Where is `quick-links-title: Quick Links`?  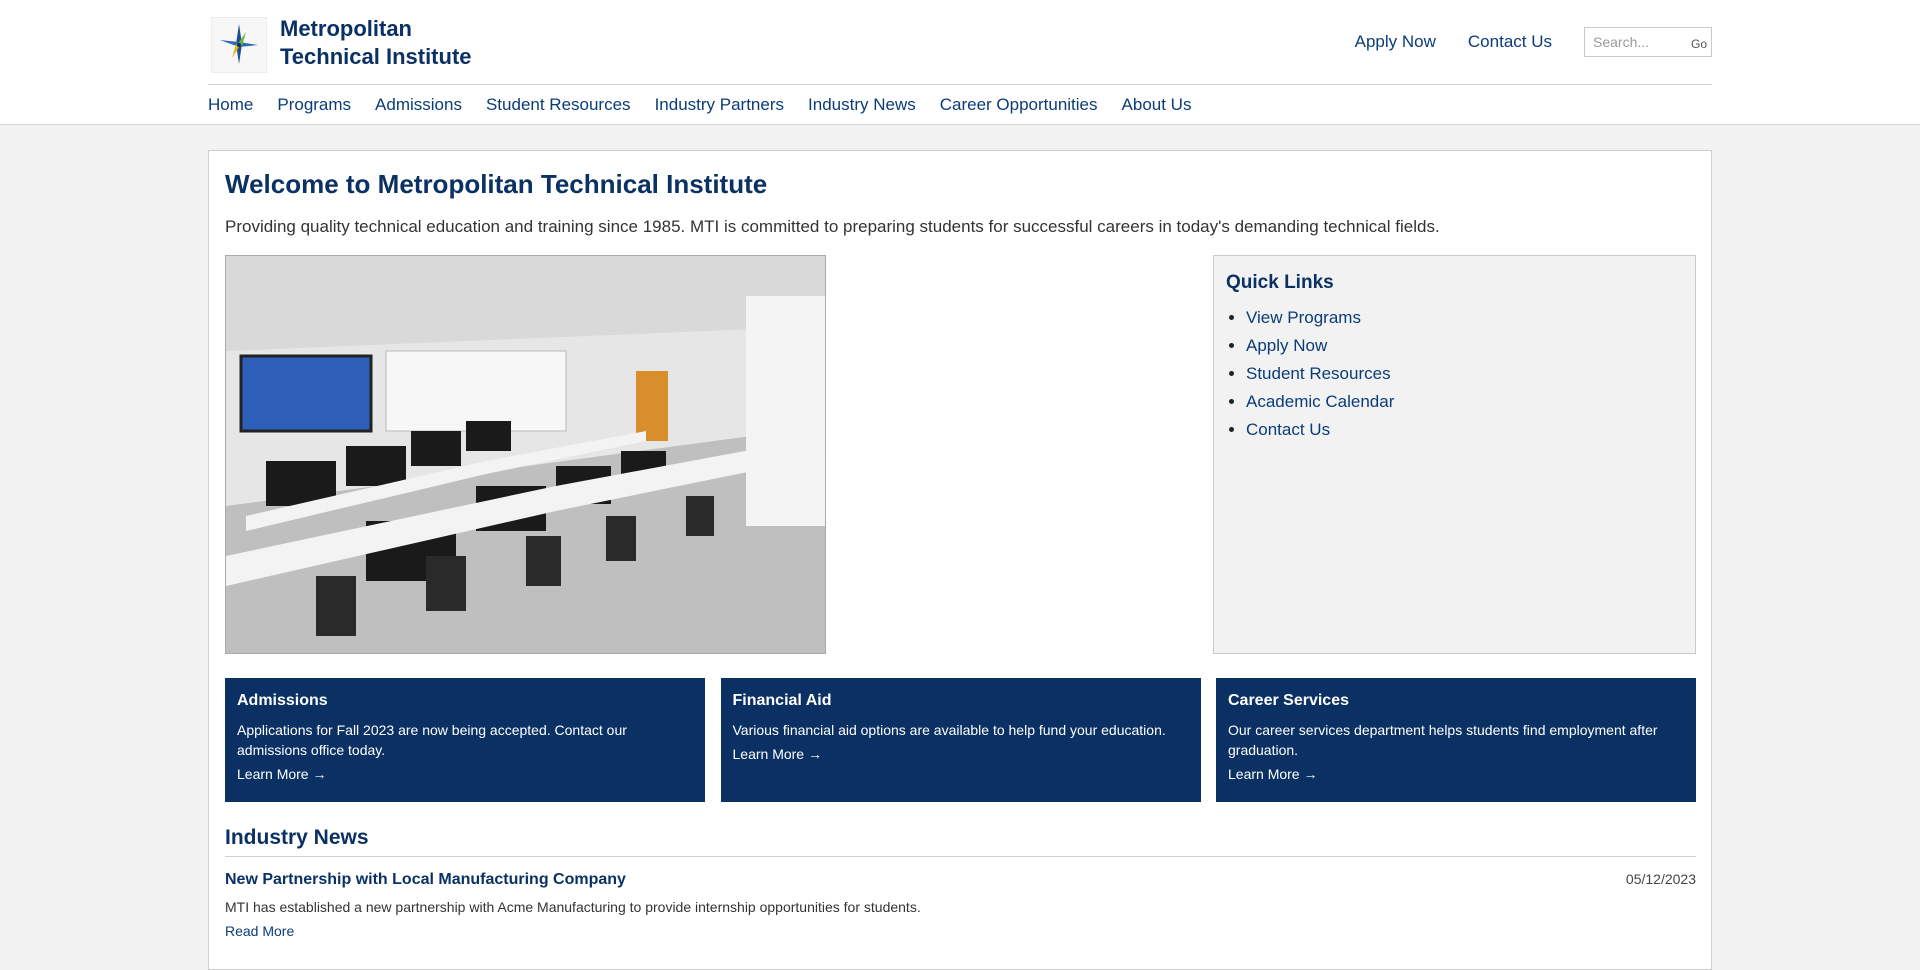 quick-links-title: Quick Links is located at coordinates (1280, 282).